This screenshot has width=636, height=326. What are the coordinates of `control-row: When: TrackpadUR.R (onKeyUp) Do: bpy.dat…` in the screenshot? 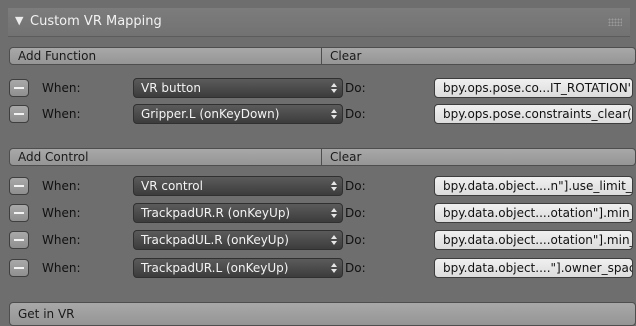 It's located at (318, 213).